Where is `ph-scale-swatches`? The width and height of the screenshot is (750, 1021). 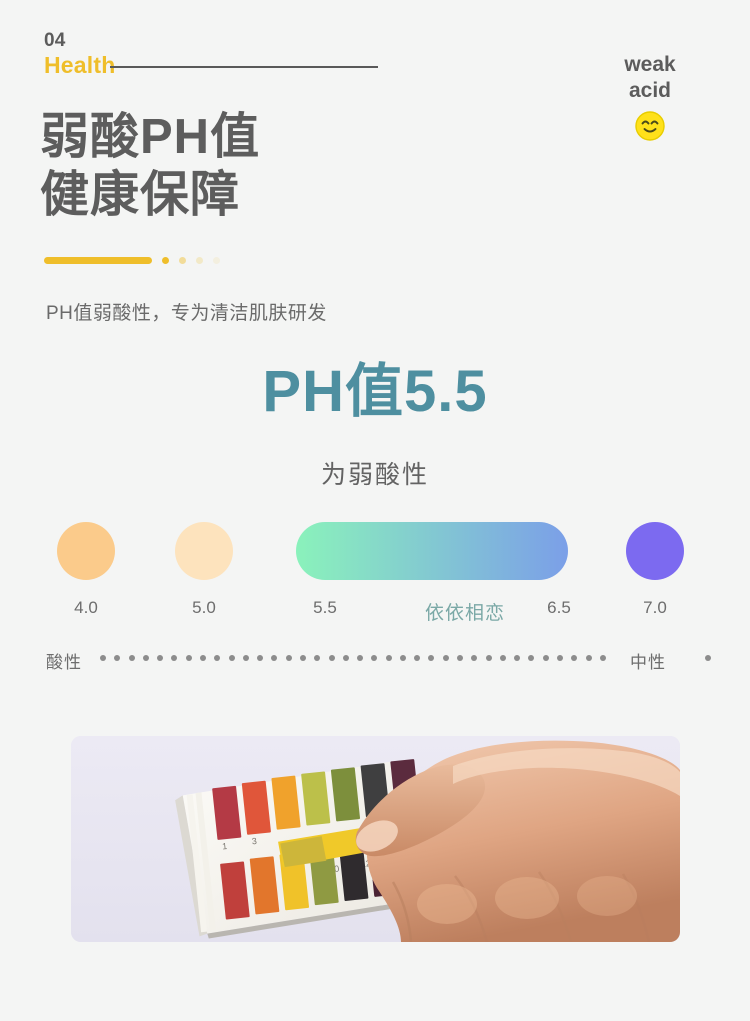
ph-scale-swatches is located at coordinates (375, 554).